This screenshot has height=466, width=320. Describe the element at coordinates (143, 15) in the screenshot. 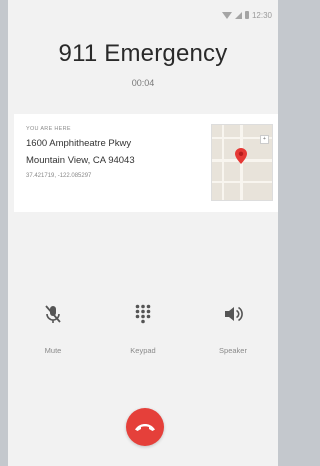

I see `status-bar: 12:30` at that location.